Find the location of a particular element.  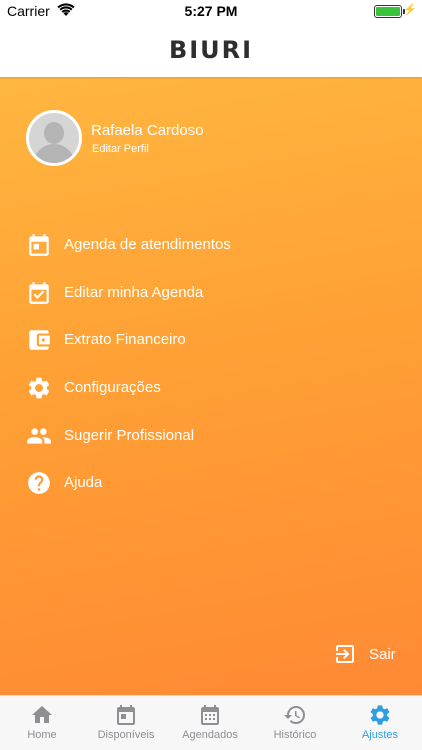

menu-item-label: Configurações is located at coordinates (112, 387).